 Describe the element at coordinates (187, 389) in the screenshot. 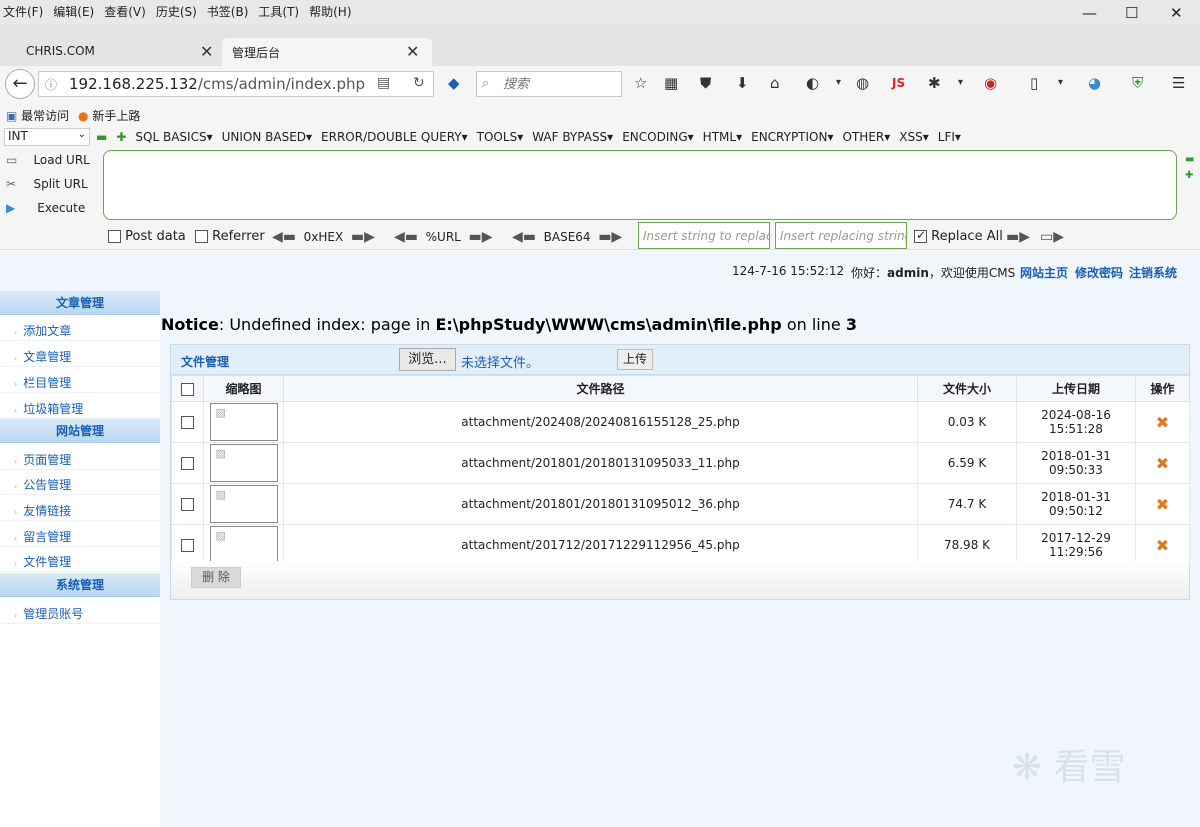

I see `select-all-checkbox` at that location.